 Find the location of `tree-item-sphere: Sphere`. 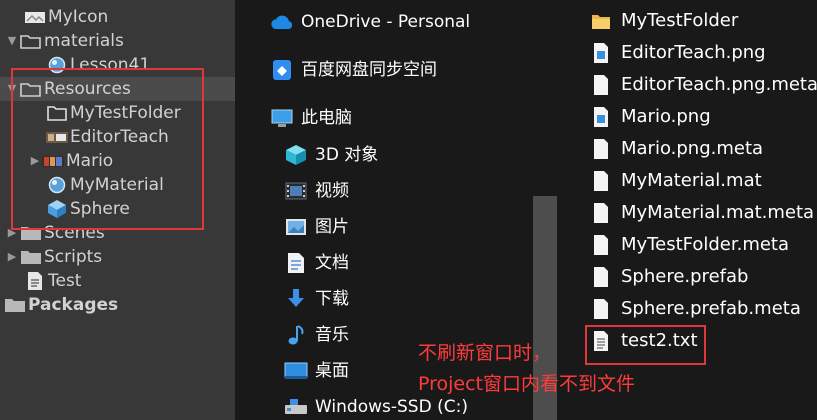

tree-item-sphere: Sphere is located at coordinates (88, 209).